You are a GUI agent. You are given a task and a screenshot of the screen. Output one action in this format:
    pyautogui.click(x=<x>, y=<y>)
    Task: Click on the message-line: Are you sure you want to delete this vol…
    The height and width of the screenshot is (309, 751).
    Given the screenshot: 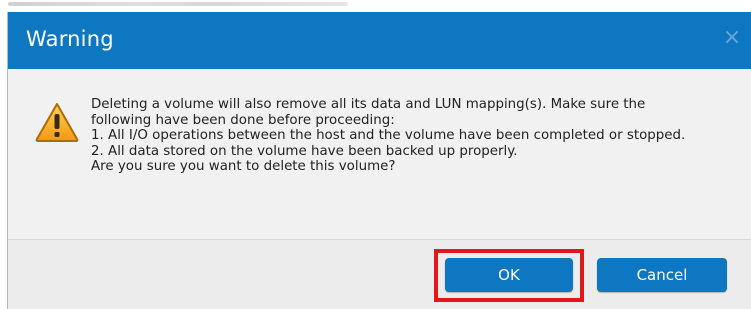 What is the action you would take?
    pyautogui.click(x=243, y=167)
    